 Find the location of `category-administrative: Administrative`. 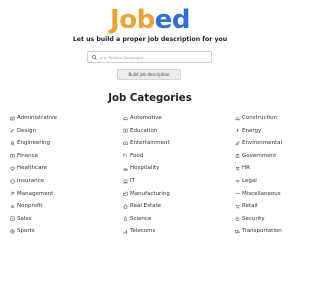

category-administrative: Administrative is located at coordinates (33, 118).